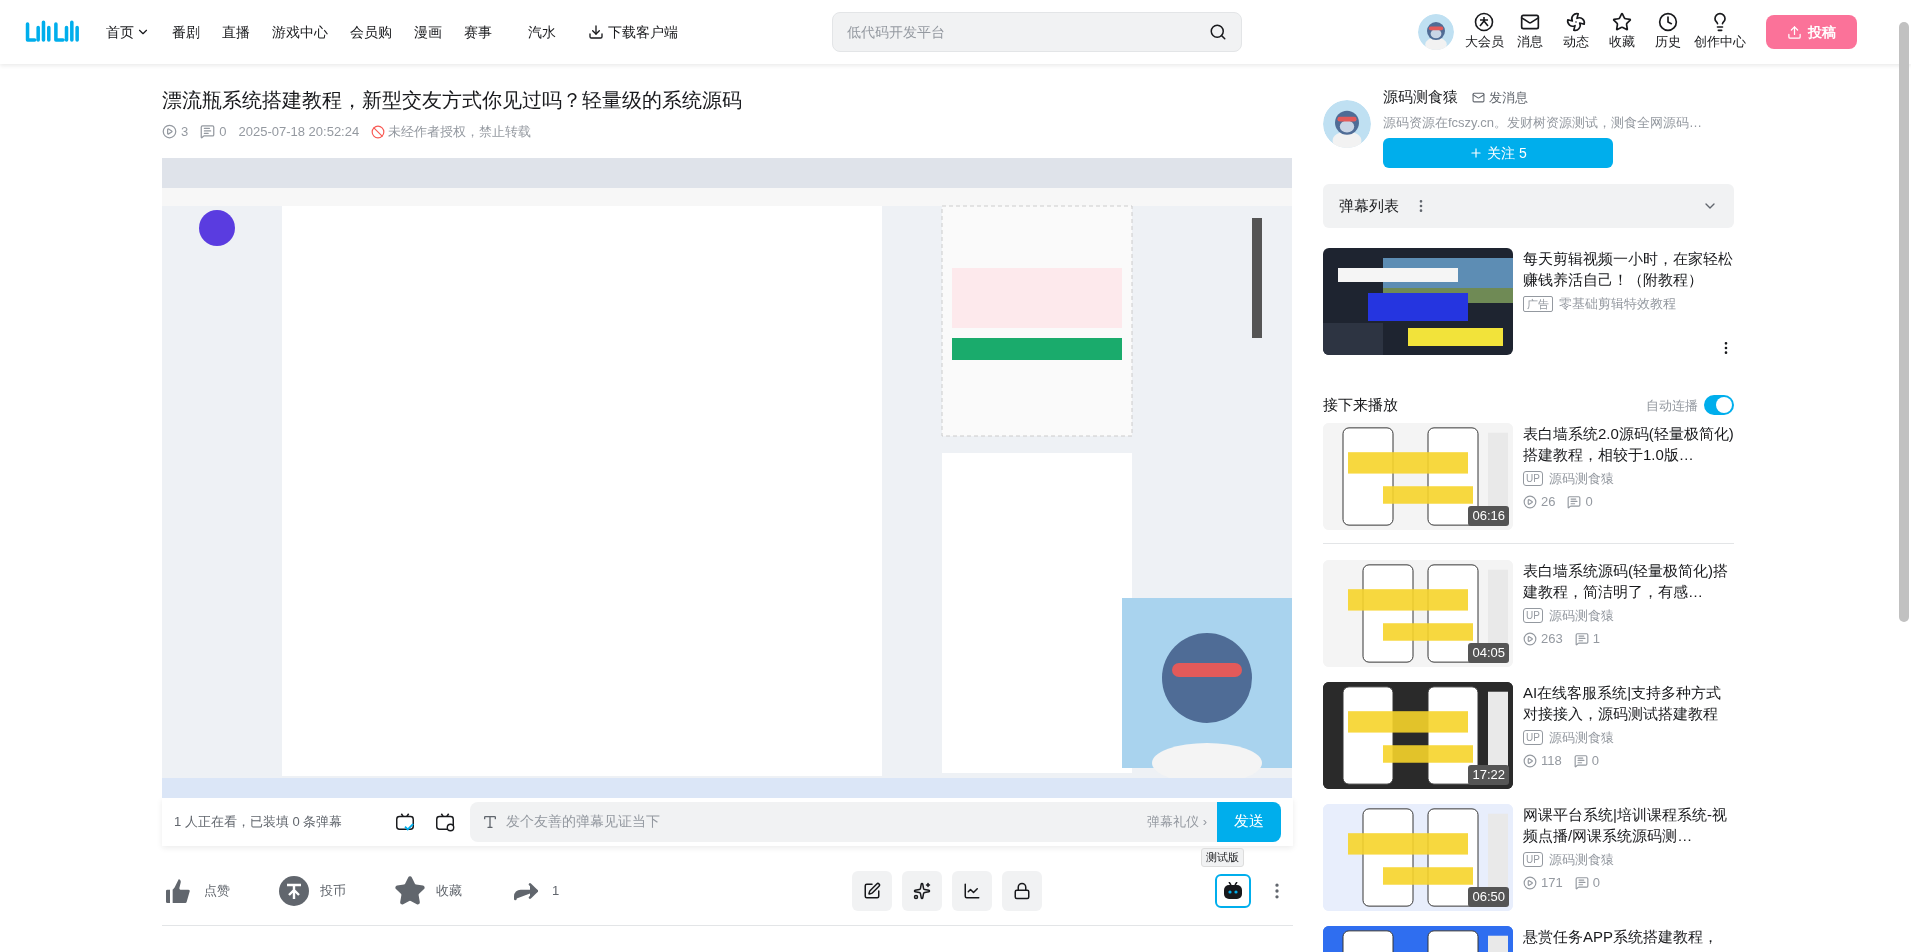 The height and width of the screenshot is (952, 1911). Describe the element at coordinates (1347, 124) in the screenshot. I see `uploader-avatar` at that location.